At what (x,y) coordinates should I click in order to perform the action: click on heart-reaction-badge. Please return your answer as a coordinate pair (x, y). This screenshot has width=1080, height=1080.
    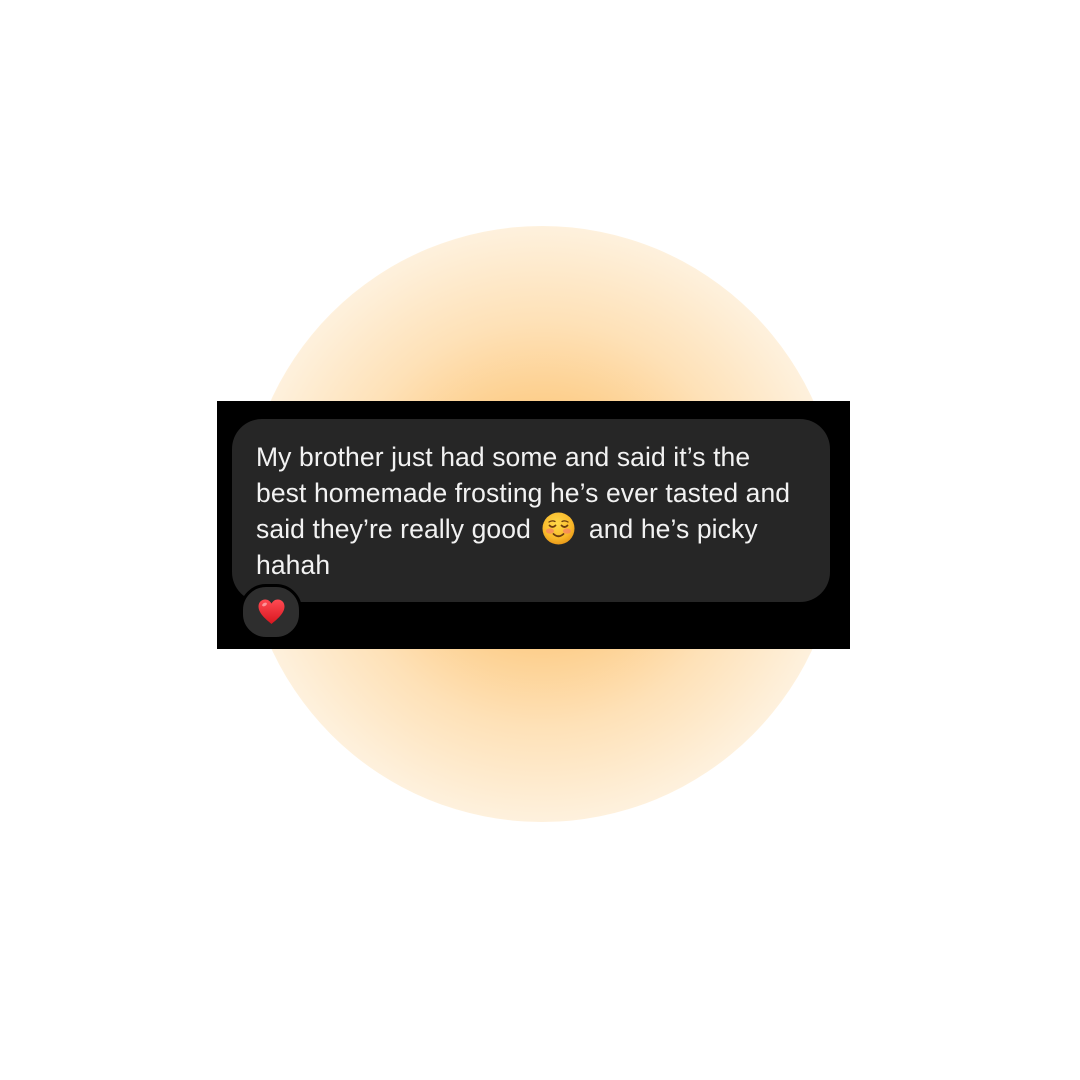
    Looking at the image, I should click on (271, 612).